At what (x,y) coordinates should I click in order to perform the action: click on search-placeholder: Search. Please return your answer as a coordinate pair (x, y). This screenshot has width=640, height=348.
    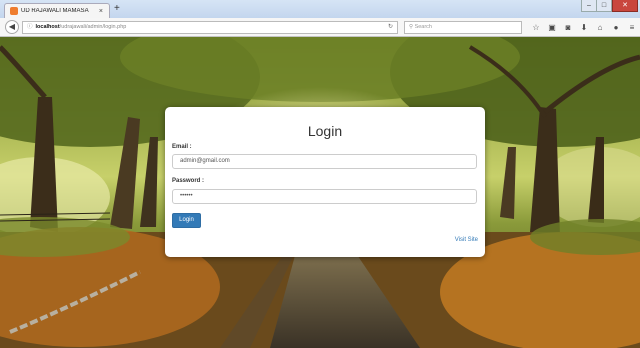
    Looking at the image, I should click on (423, 27).